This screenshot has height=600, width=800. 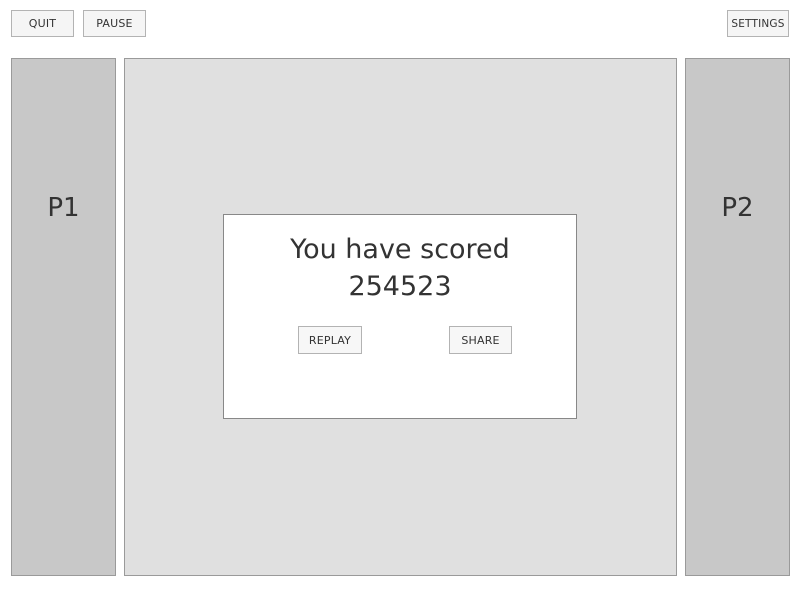 What do you see at coordinates (737, 208) in the screenshot?
I see `player-2-label: P2` at bounding box center [737, 208].